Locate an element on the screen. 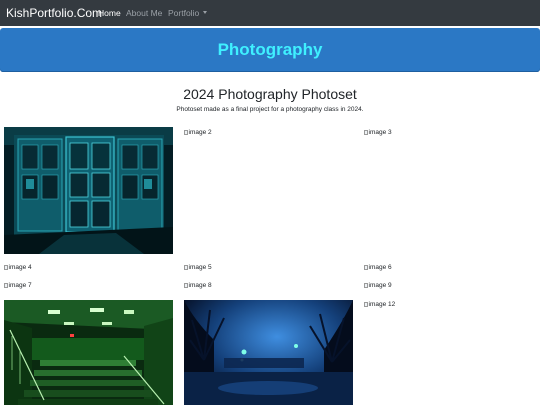 The width and height of the screenshot is (540, 405). broken-image-3: image 3 is located at coordinates (378, 133).